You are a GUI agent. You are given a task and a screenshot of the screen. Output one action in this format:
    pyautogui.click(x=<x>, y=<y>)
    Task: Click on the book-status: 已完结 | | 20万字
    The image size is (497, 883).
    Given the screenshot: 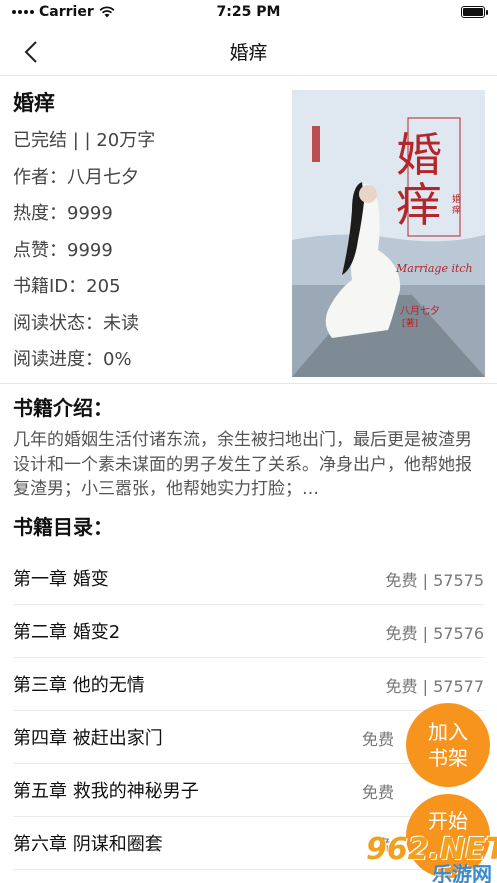 What is the action you would take?
    pyautogui.click(x=84, y=140)
    